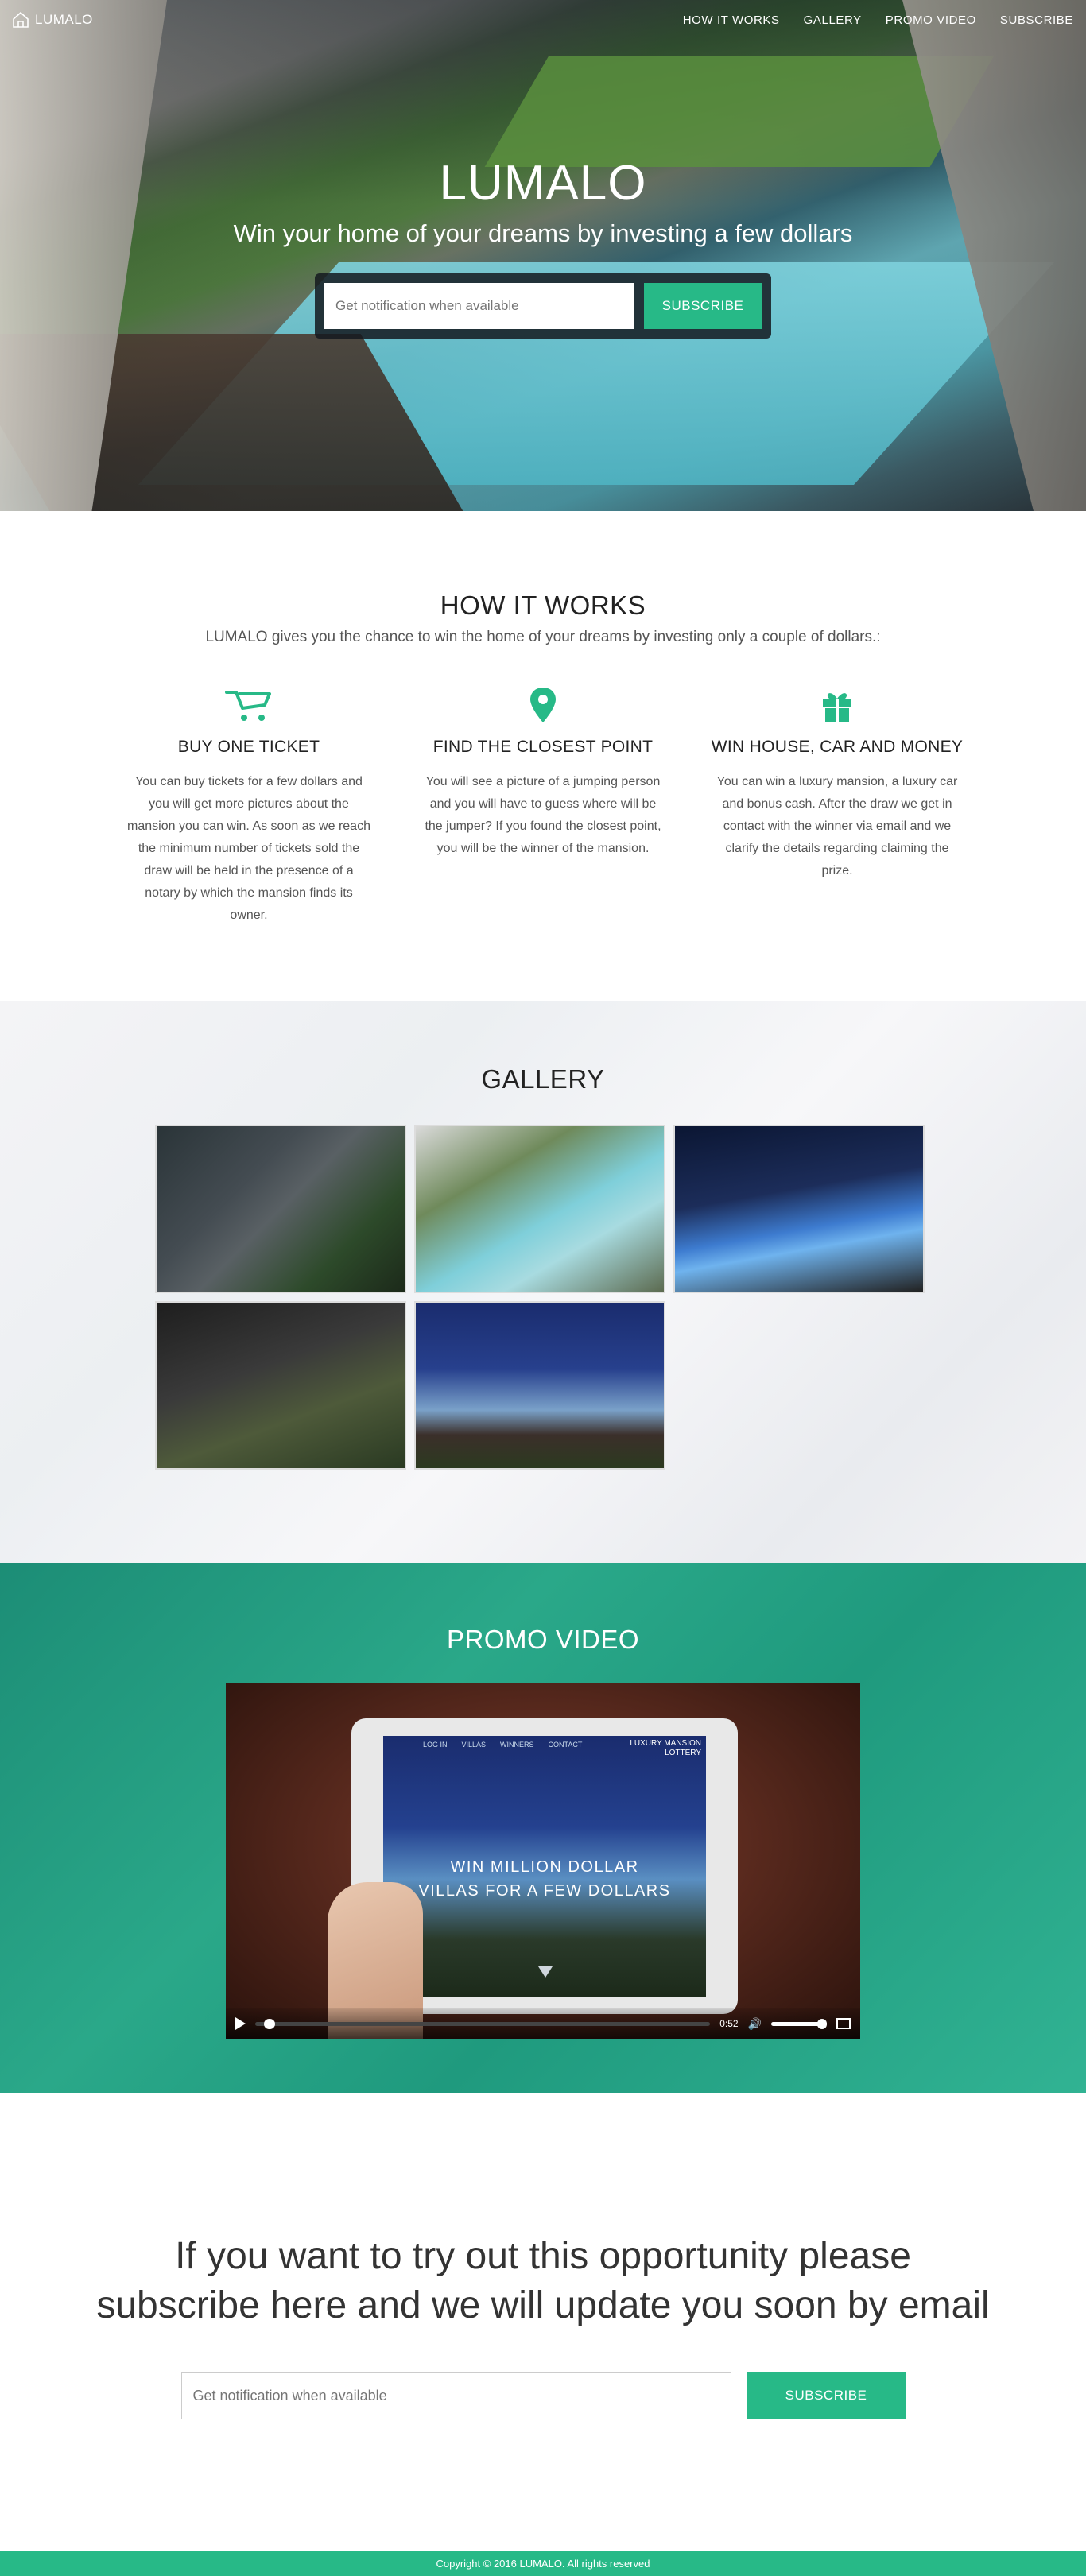 The image size is (1086, 2576). What do you see at coordinates (799, 1209) in the screenshot?
I see `gallery-image-night-pool` at bounding box center [799, 1209].